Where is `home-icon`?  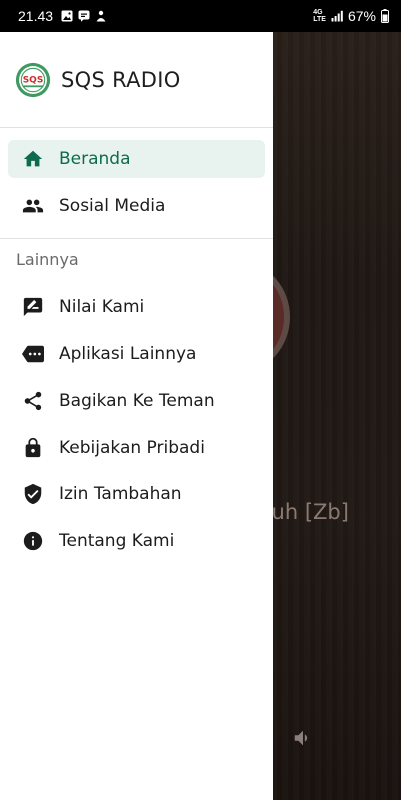 home-icon is located at coordinates (33, 159).